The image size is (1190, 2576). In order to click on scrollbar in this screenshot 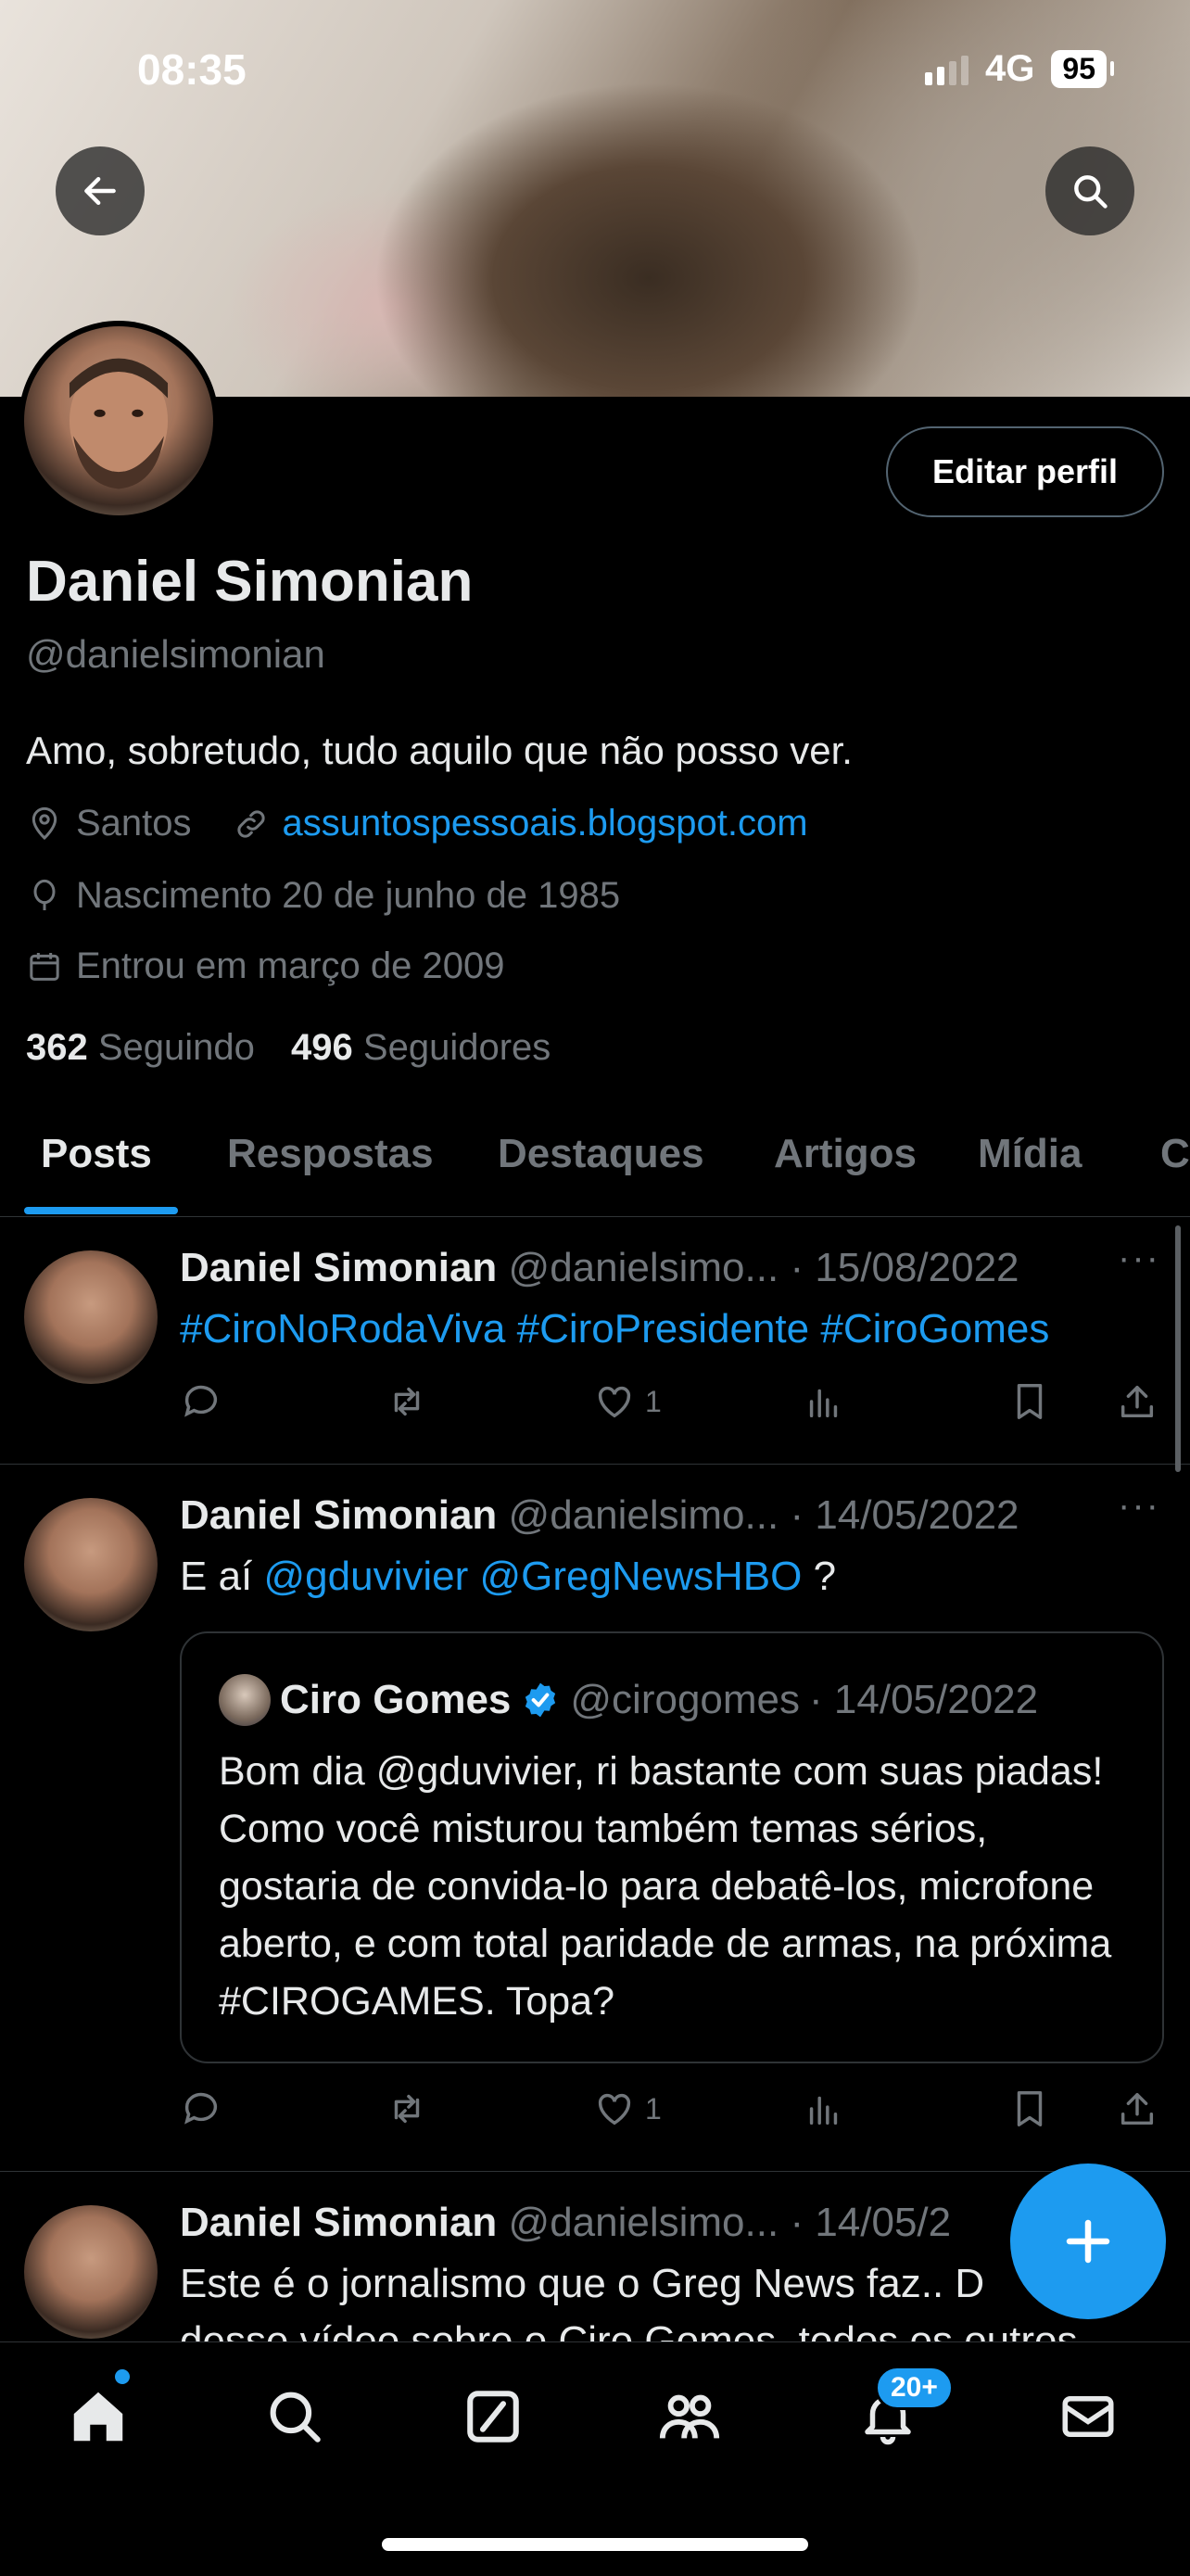, I will do `click(1178, 1348)`.